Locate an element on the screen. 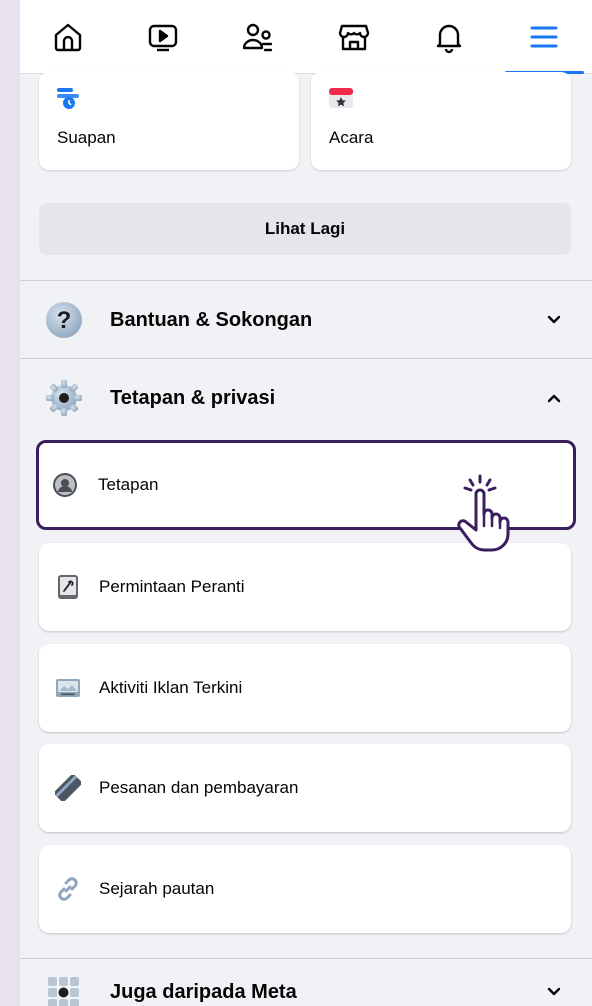  events-icon is located at coordinates (341, 98).